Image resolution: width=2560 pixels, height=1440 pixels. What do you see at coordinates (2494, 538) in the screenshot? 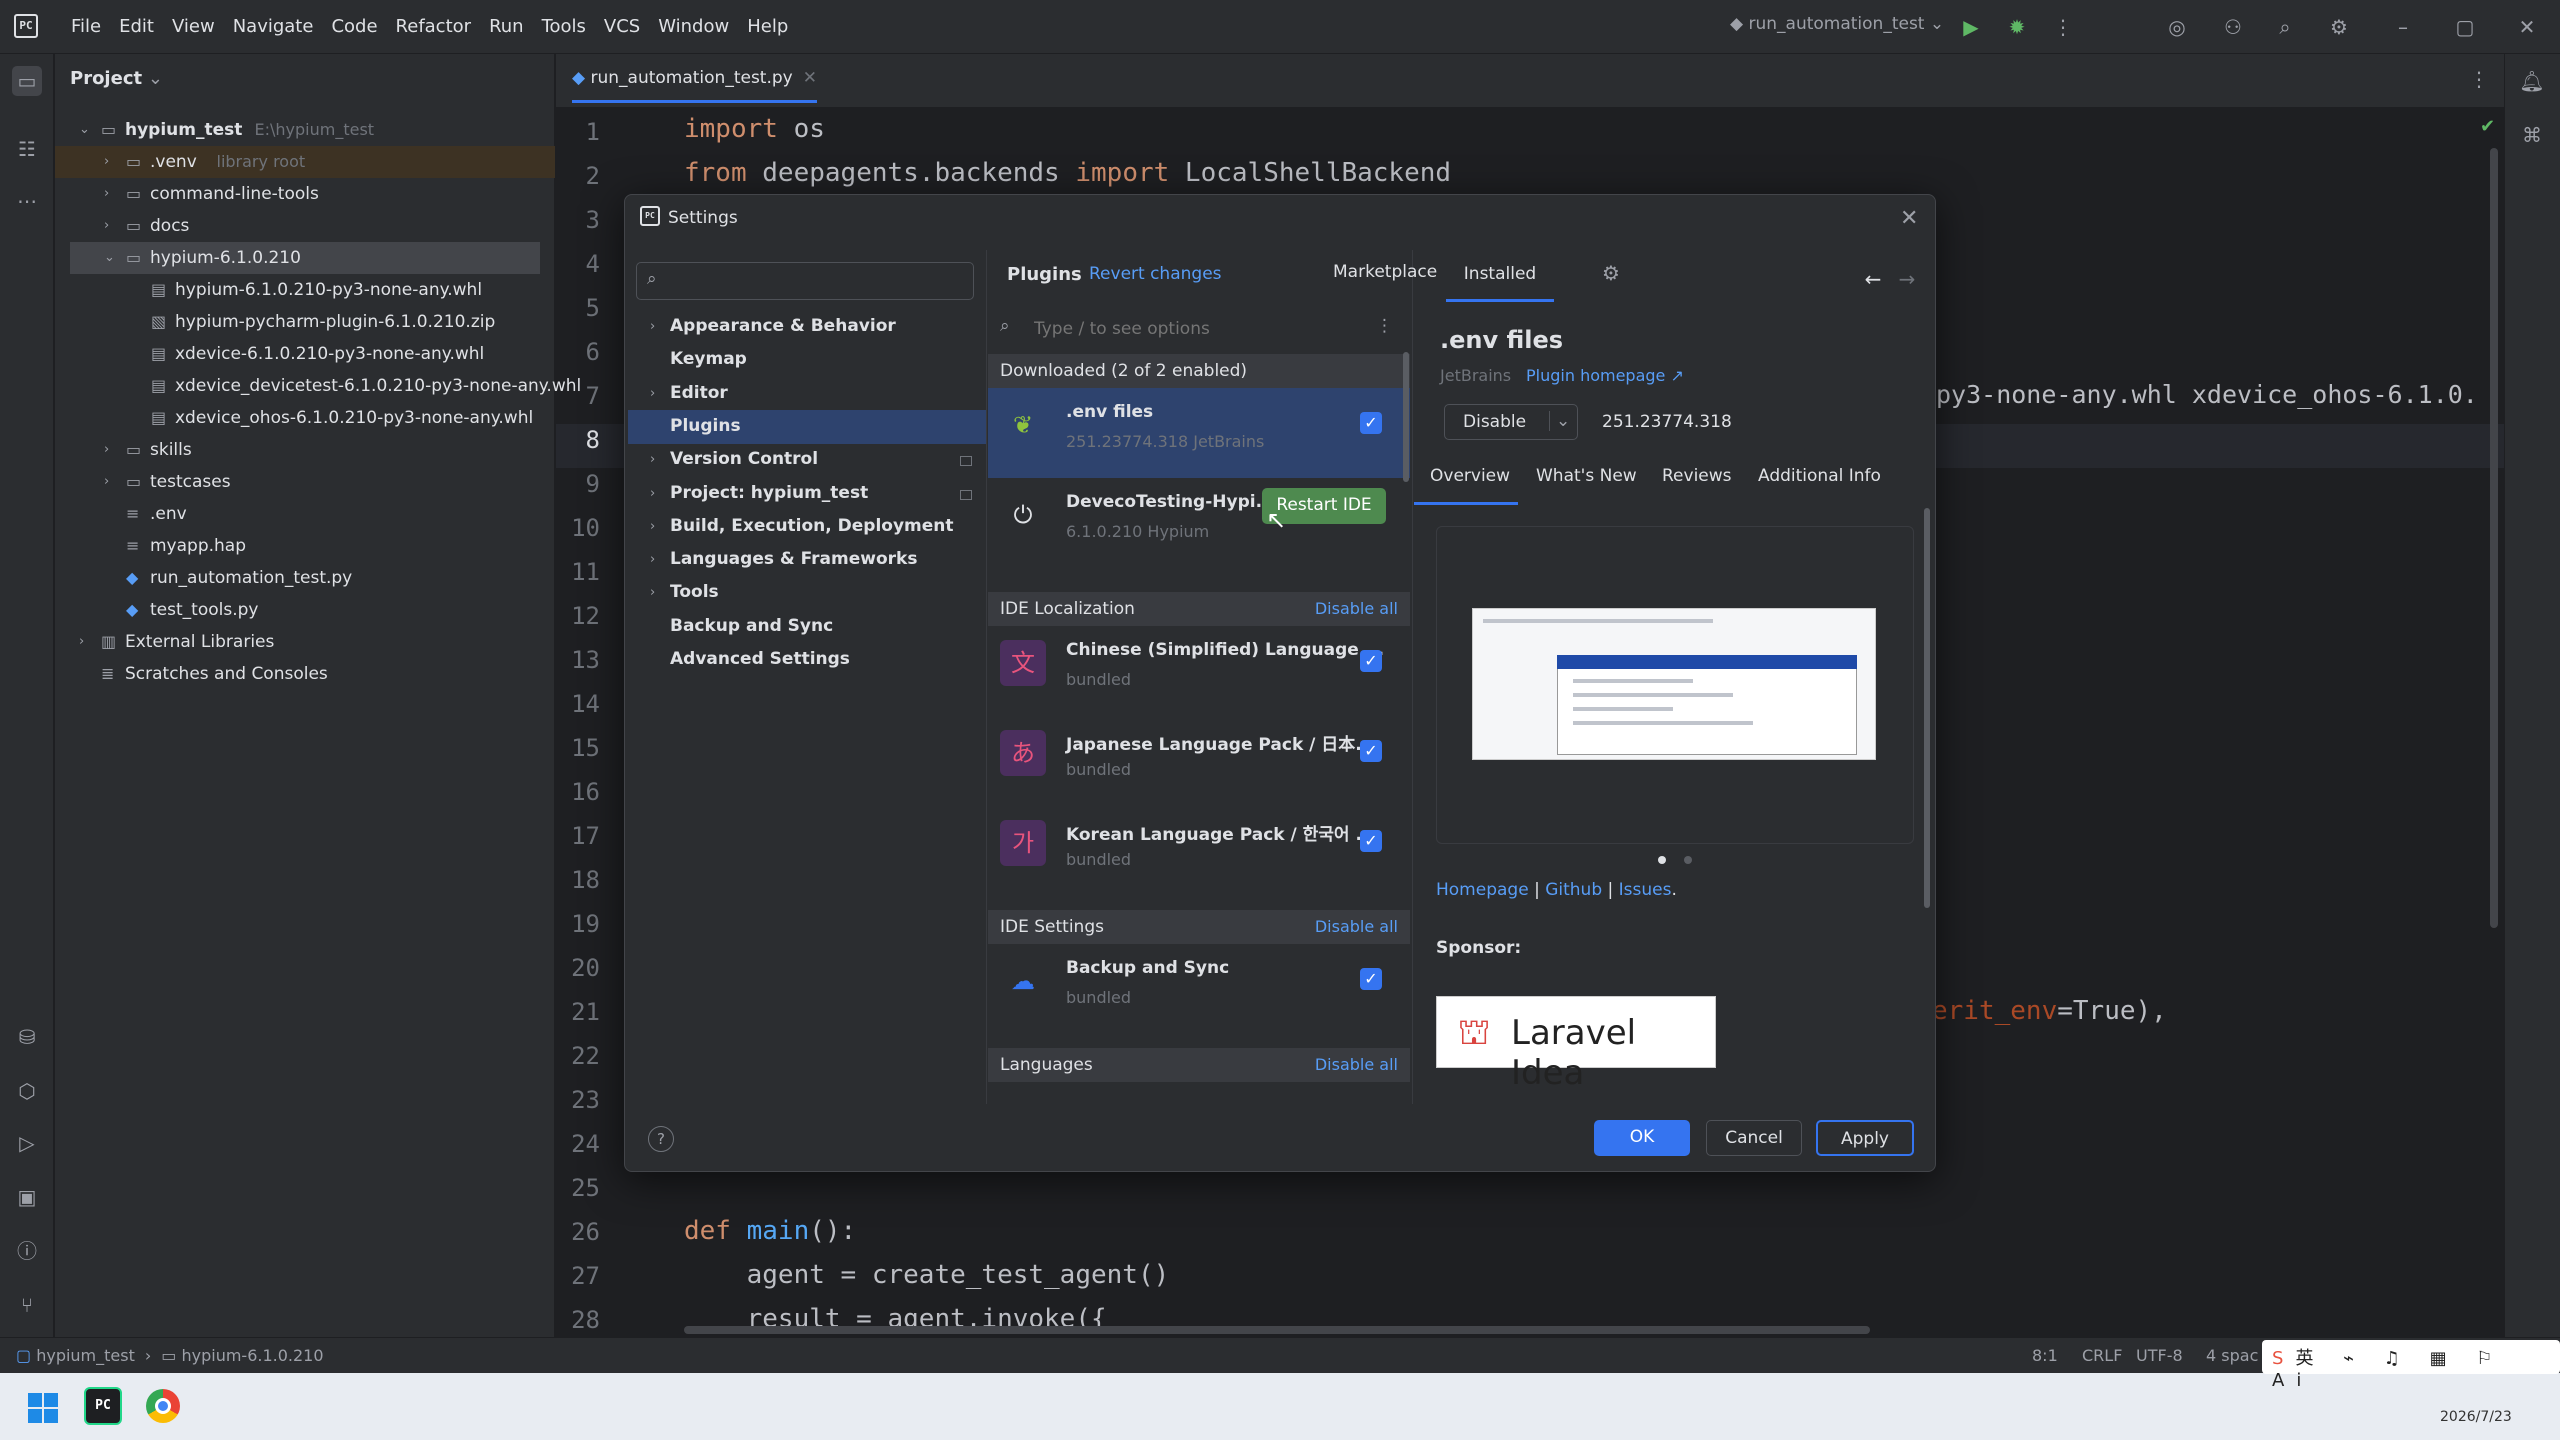
I see `vertical-scrollbar` at bounding box center [2494, 538].